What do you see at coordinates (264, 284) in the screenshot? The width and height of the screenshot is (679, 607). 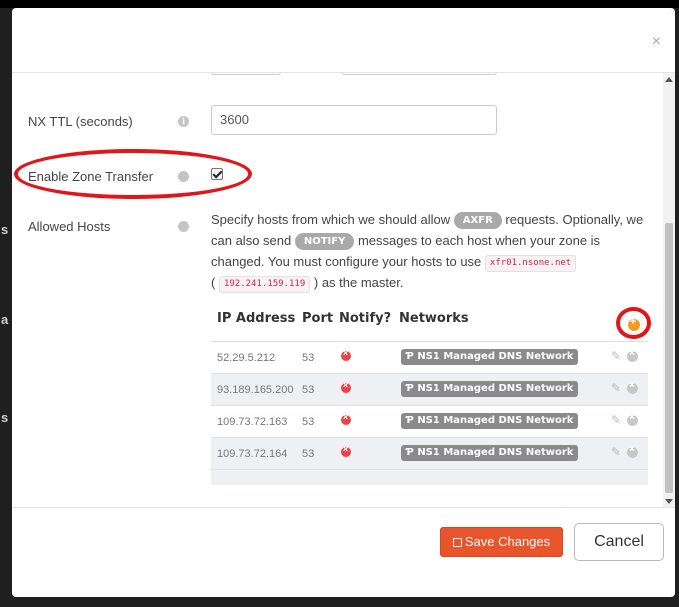 I see `master-ip-code: 192.241.159.119` at bounding box center [264, 284].